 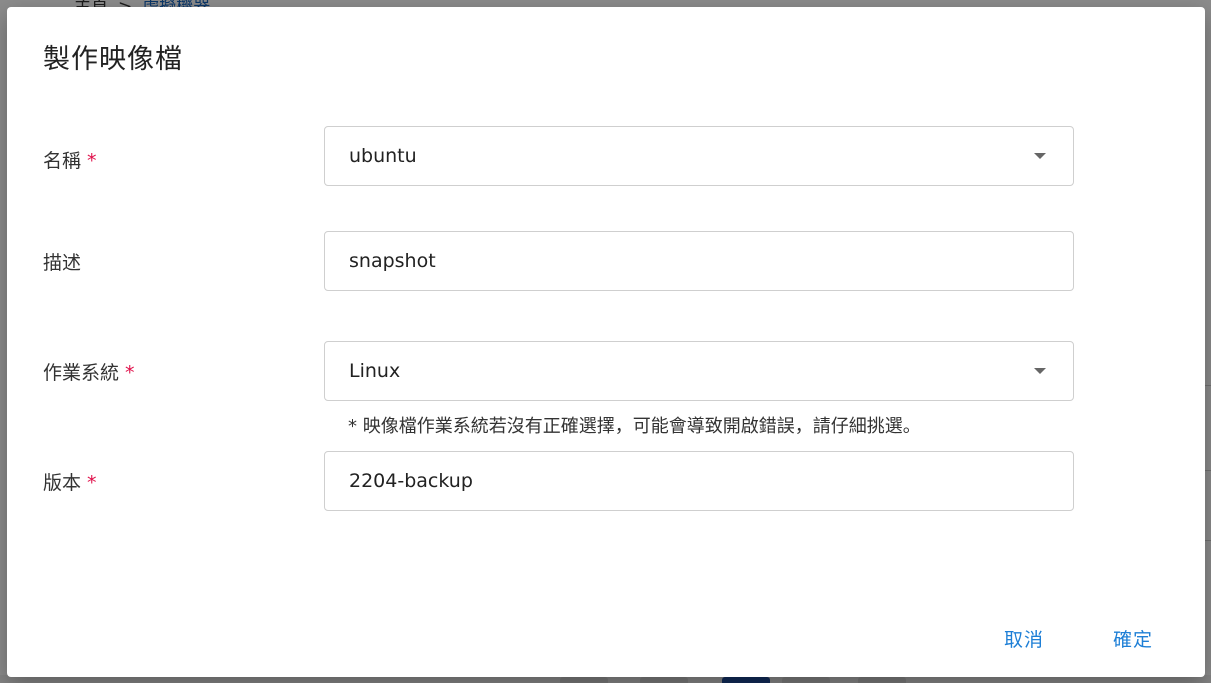 What do you see at coordinates (699, 371) in the screenshot?
I see `os-select: Linux` at bounding box center [699, 371].